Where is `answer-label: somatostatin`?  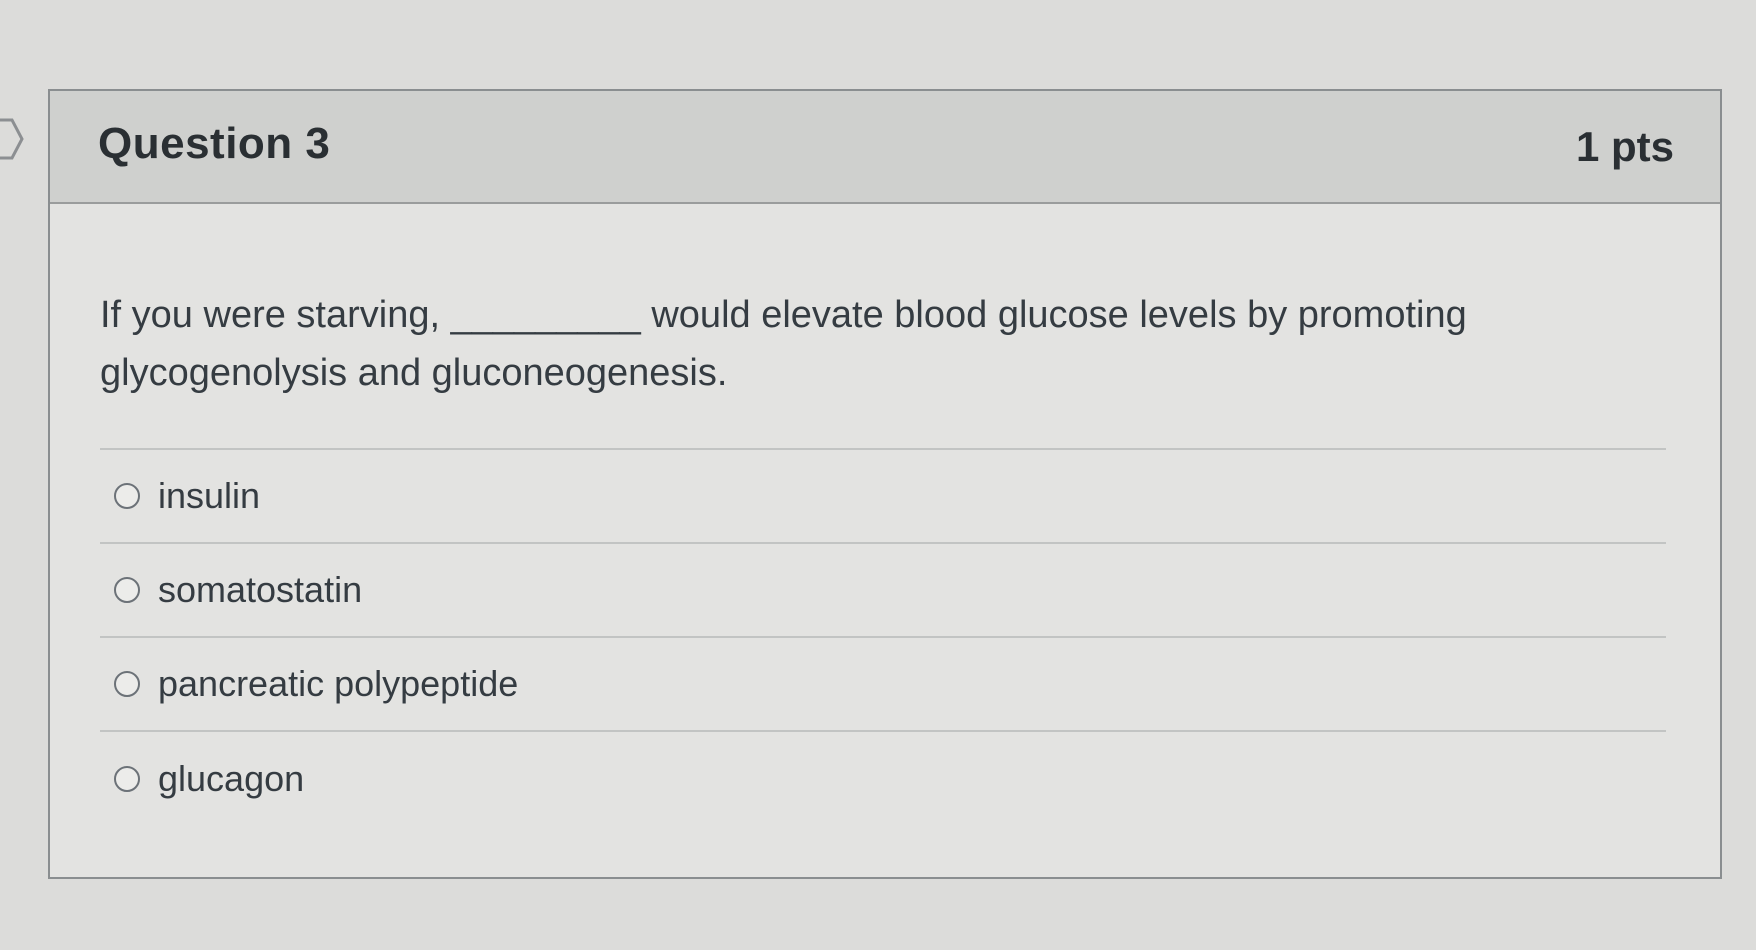 answer-label: somatostatin is located at coordinates (260, 590).